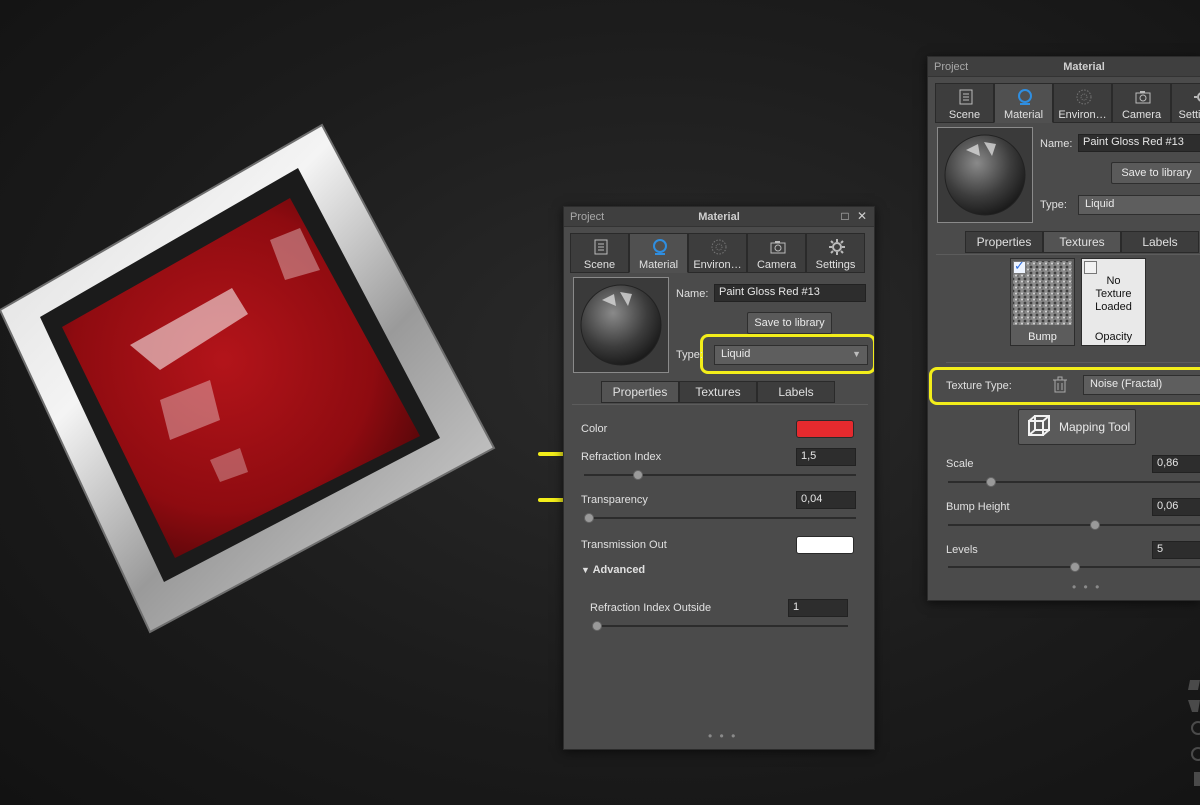  What do you see at coordinates (825, 545) in the screenshot?
I see `transmission-out-swatch` at bounding box center [825, 545].